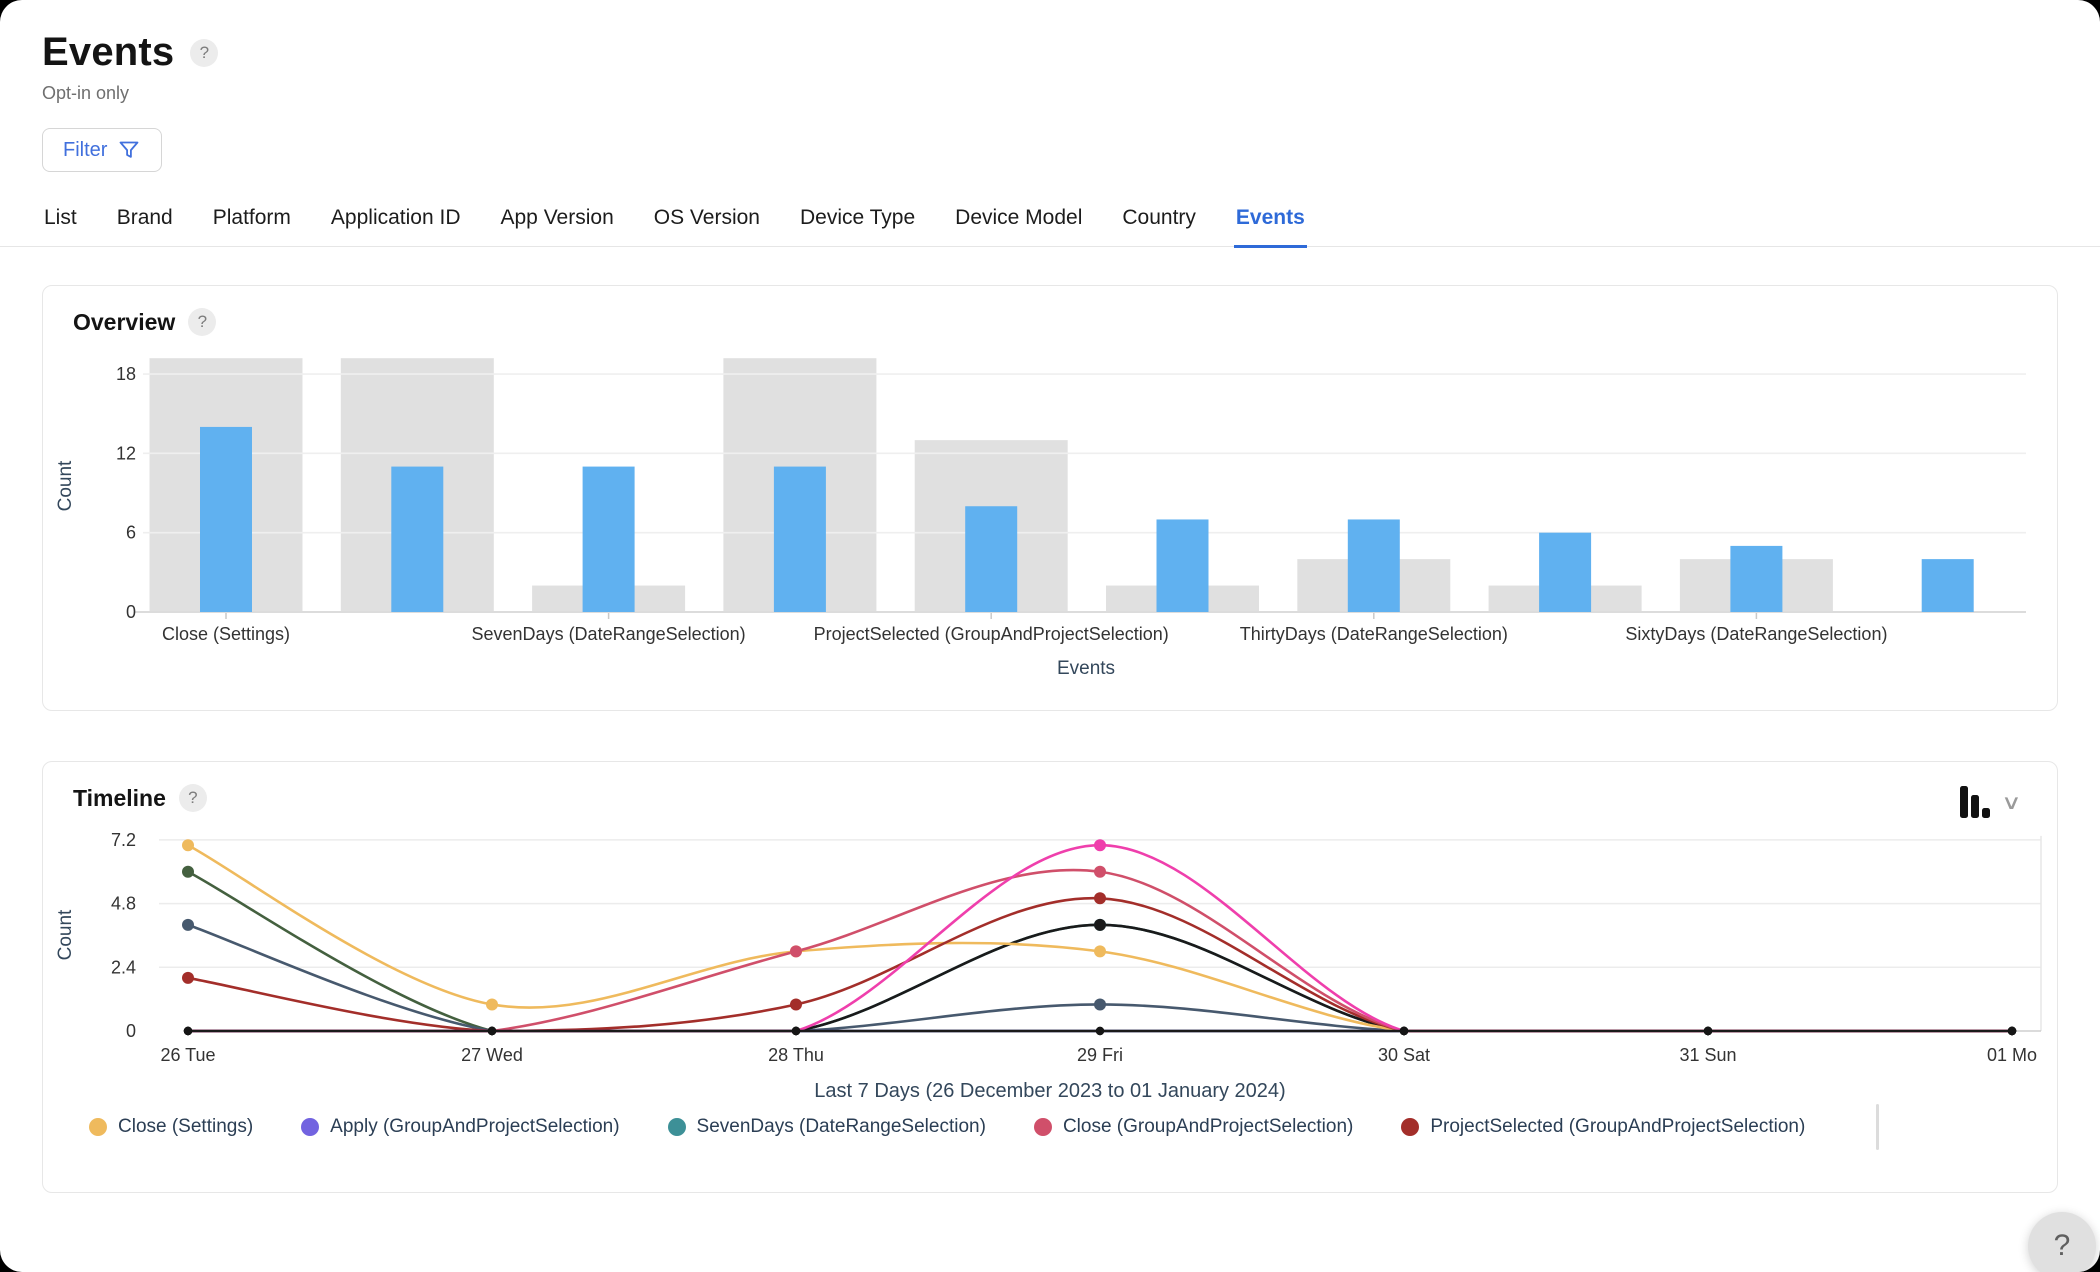 The width and height of the screenshot is (2100, 1272). Describe the element at coordinates (126, 453) in the screenshot. I see `svg-text: 12` at that location.